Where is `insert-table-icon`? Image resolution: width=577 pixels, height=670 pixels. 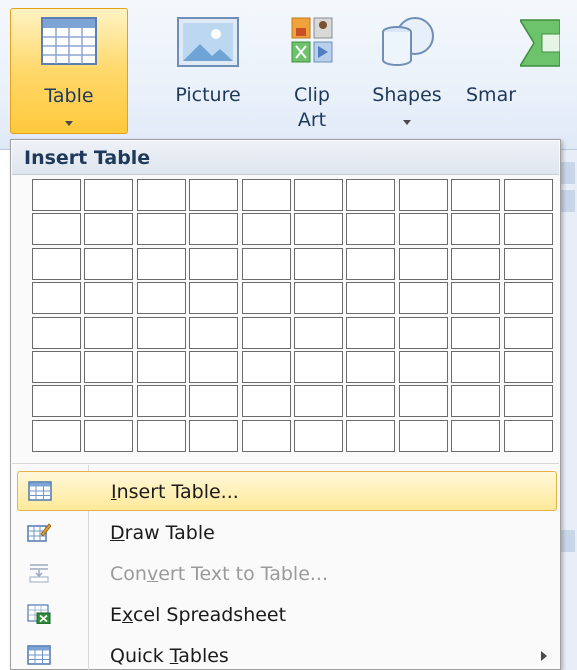 insert-table-icon is located at coordinates (40, 491).